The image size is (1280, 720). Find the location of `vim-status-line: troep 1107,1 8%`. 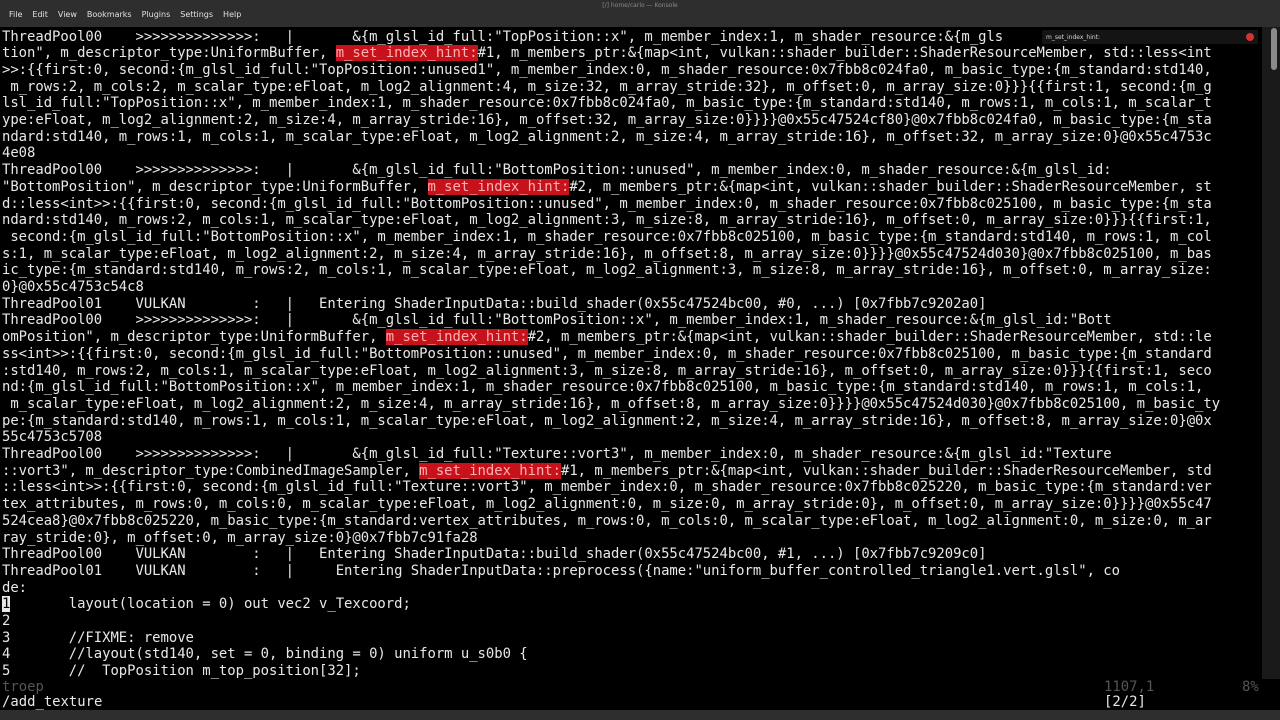

vim-status-line: troep 1107,1 8% is located at coordinates (640, 687).